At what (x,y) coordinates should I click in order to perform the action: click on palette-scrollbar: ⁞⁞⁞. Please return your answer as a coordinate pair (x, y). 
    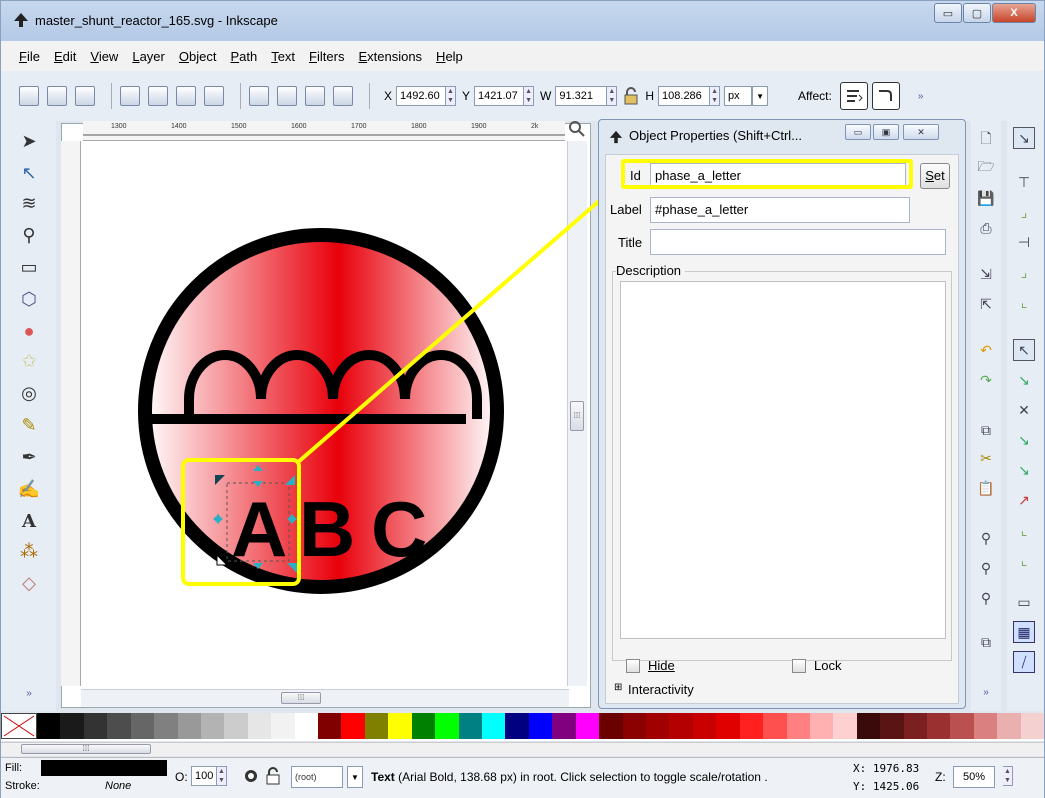
    Looking at the image, I should click on (522, 749).